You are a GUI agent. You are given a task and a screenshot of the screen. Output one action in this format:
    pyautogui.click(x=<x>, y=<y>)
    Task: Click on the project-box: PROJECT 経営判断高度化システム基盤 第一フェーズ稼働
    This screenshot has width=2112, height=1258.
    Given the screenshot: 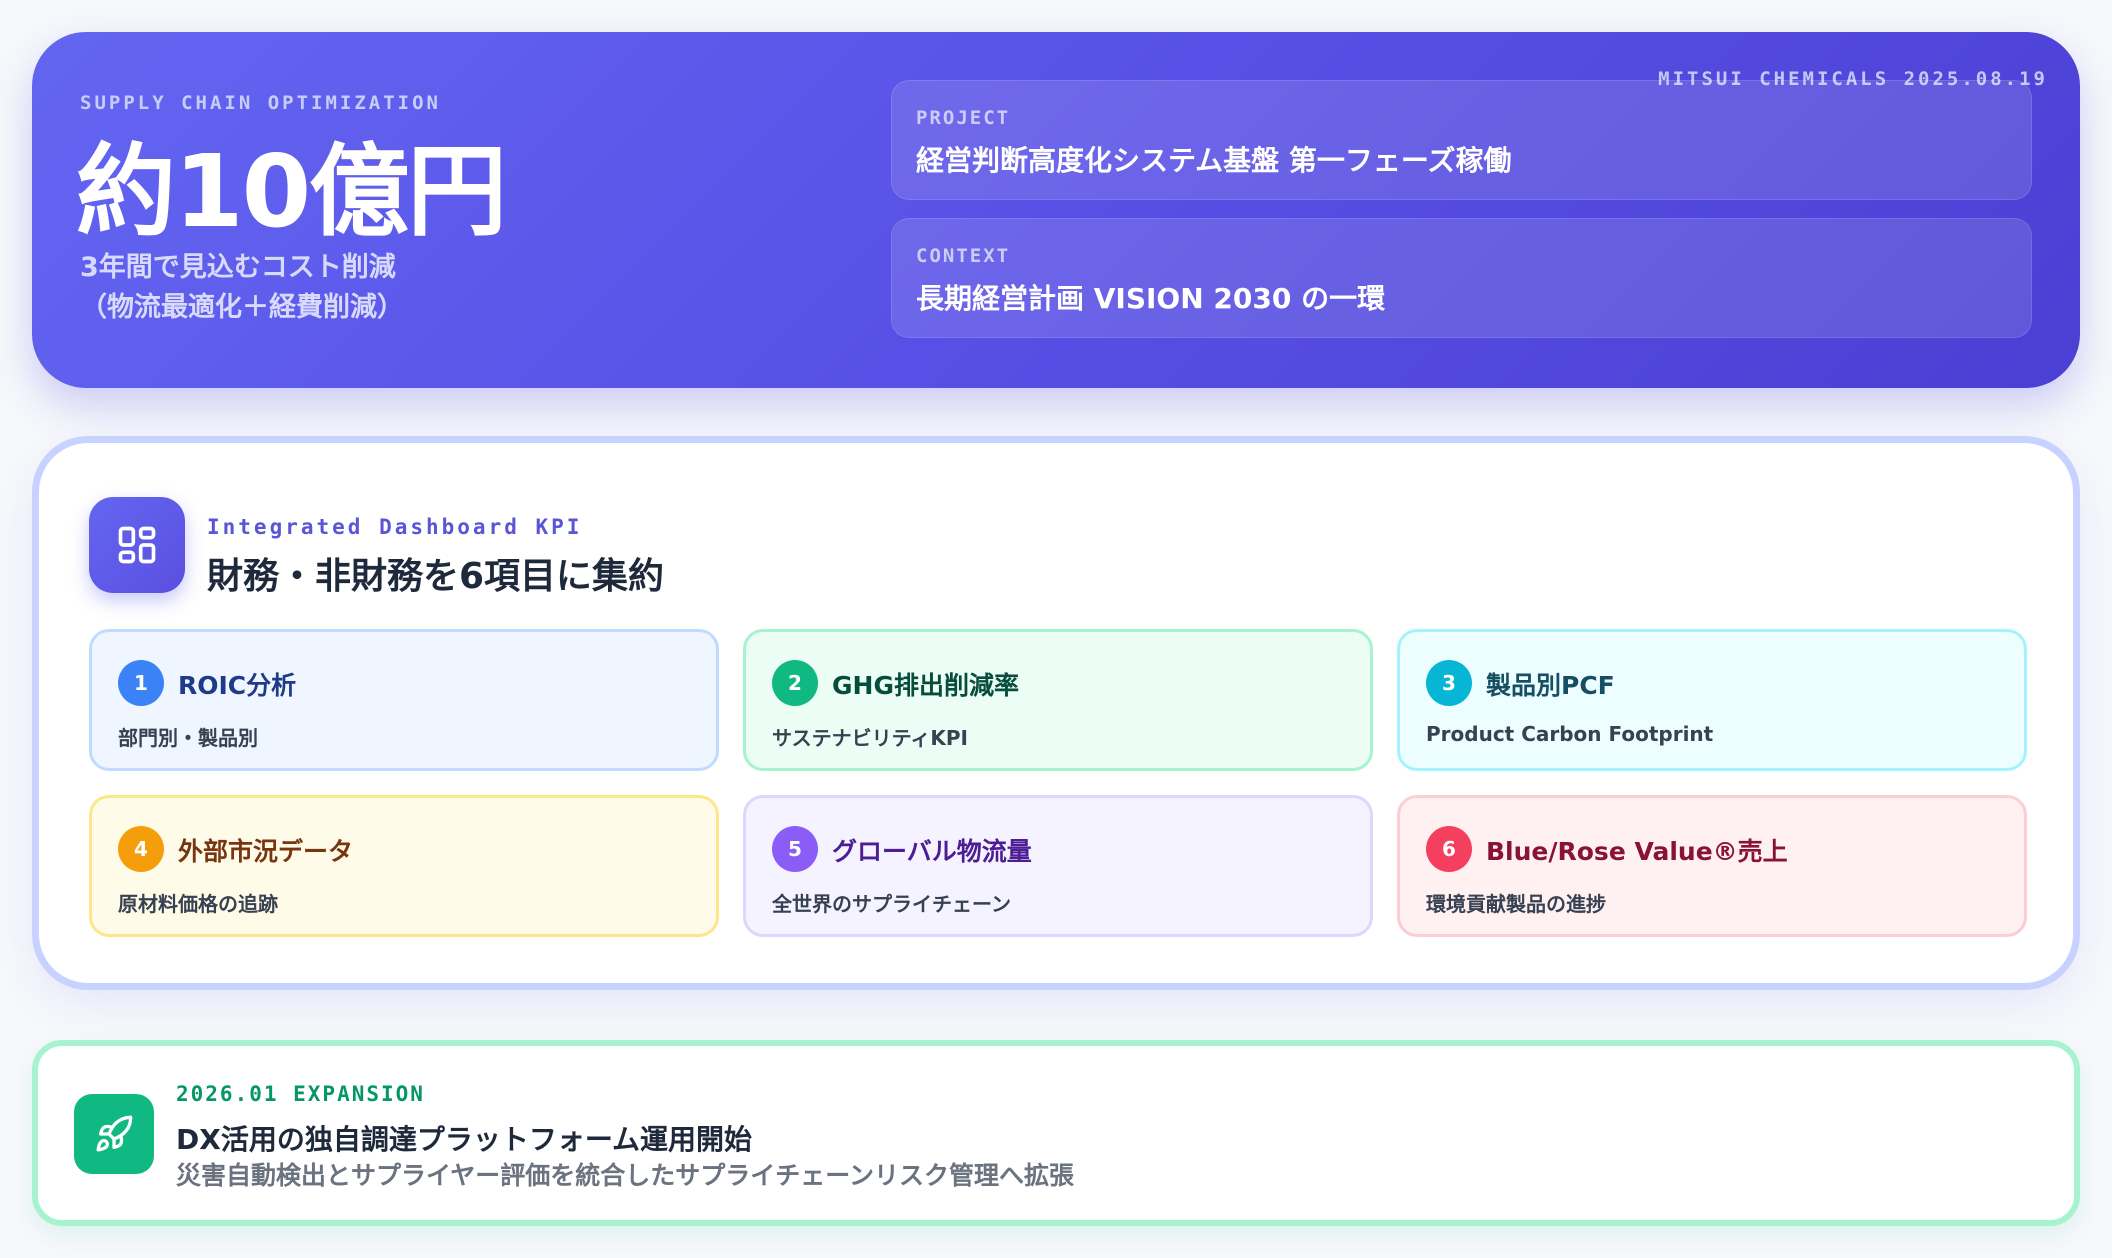 What is the action you would take?
    pyautogui.click(x=1461, y=140)
    